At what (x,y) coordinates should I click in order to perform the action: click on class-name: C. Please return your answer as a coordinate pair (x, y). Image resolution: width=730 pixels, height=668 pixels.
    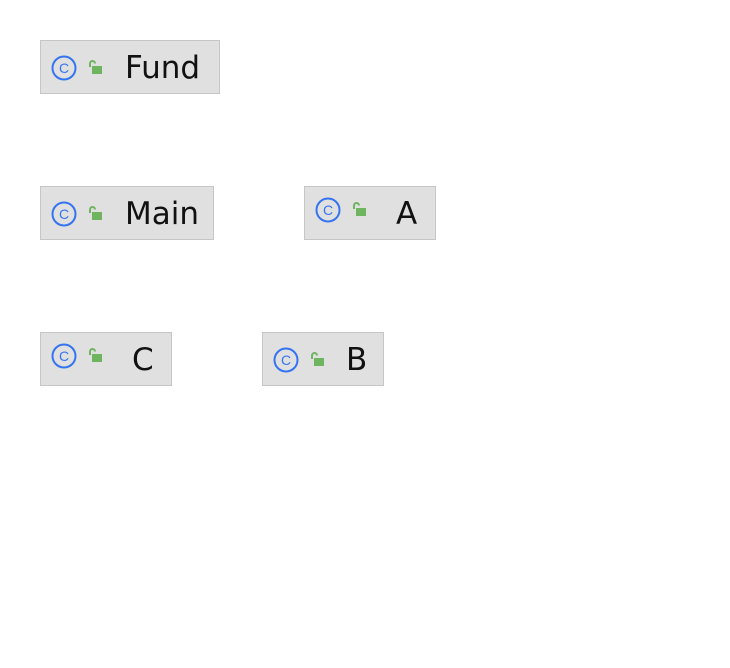
    Looking at the image, I should click on (143, 360).